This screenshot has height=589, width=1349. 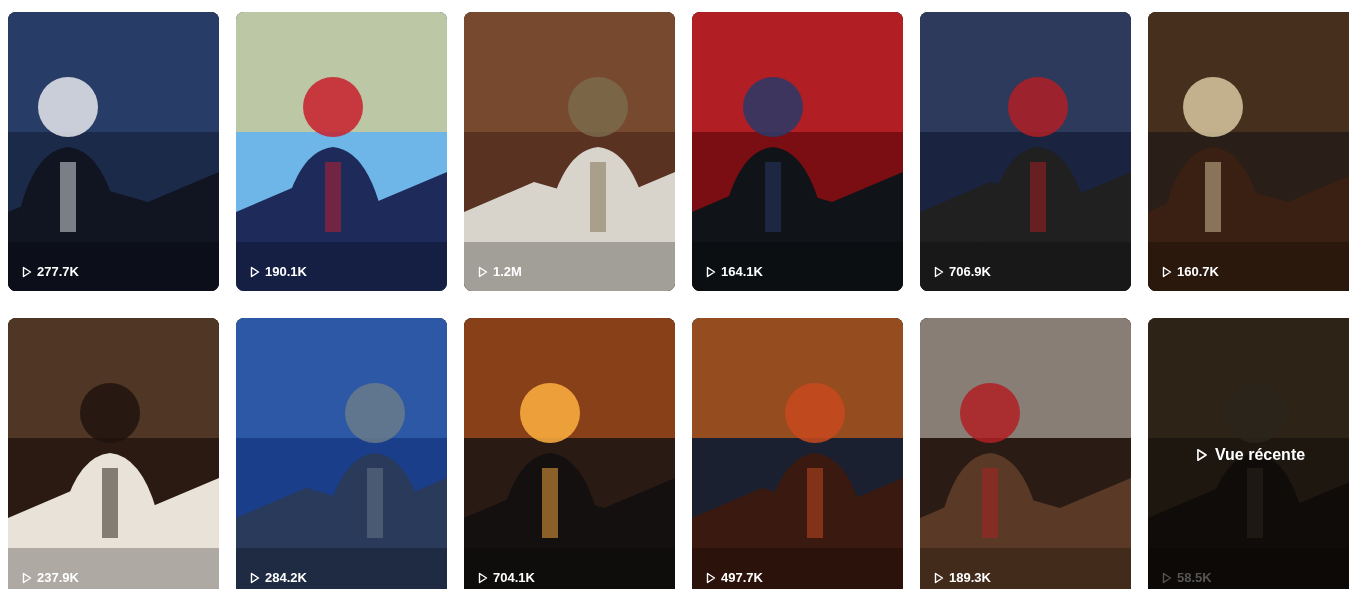 What do you see at coordinates (742, 271) in the screenshot?
I see `view-count: 164.1K` at bounding box center [742, 271].